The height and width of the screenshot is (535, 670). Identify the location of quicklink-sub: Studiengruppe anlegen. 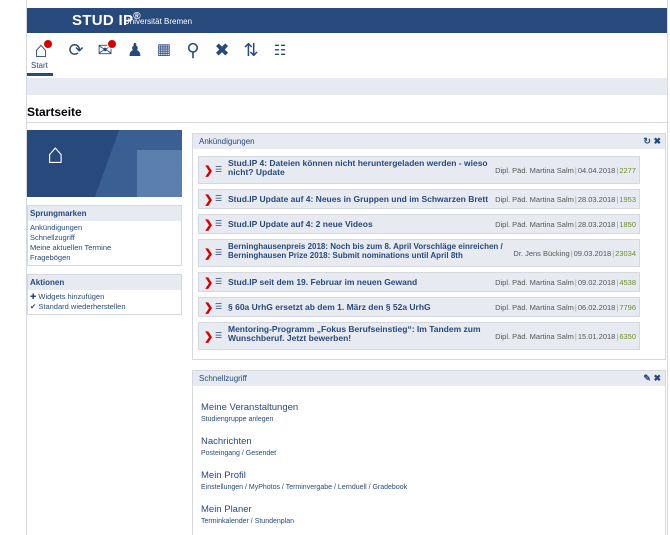
(401, 419).